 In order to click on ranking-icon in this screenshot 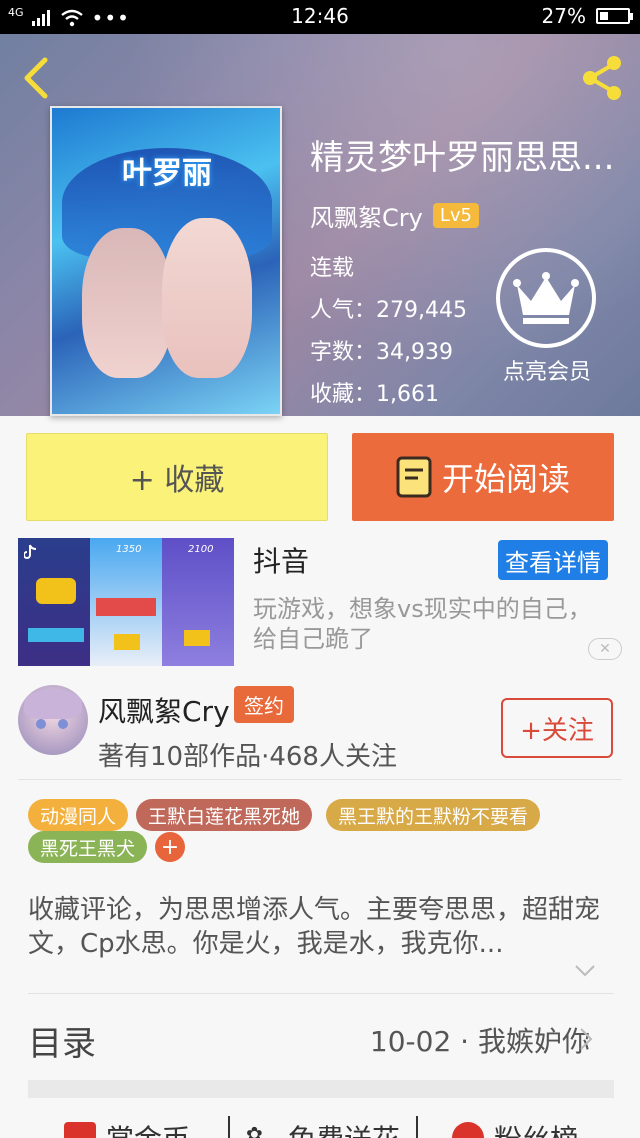, I will do `click(468, 1130)`.